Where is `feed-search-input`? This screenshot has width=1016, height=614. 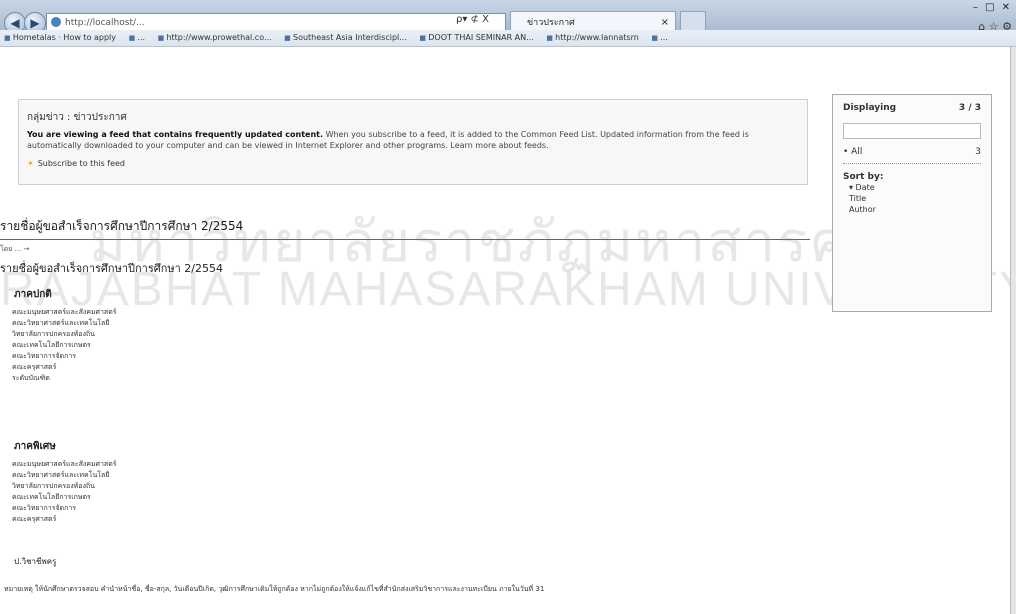 feed-search-input is located at coordinates (912, 131).